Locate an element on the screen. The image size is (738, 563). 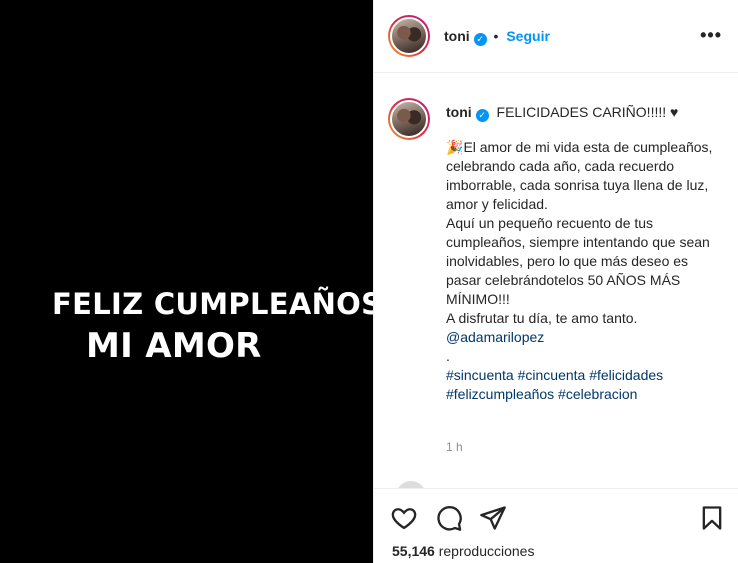
header-user-row: toni ✓ • Seguir is located at coordinates (497, 37).